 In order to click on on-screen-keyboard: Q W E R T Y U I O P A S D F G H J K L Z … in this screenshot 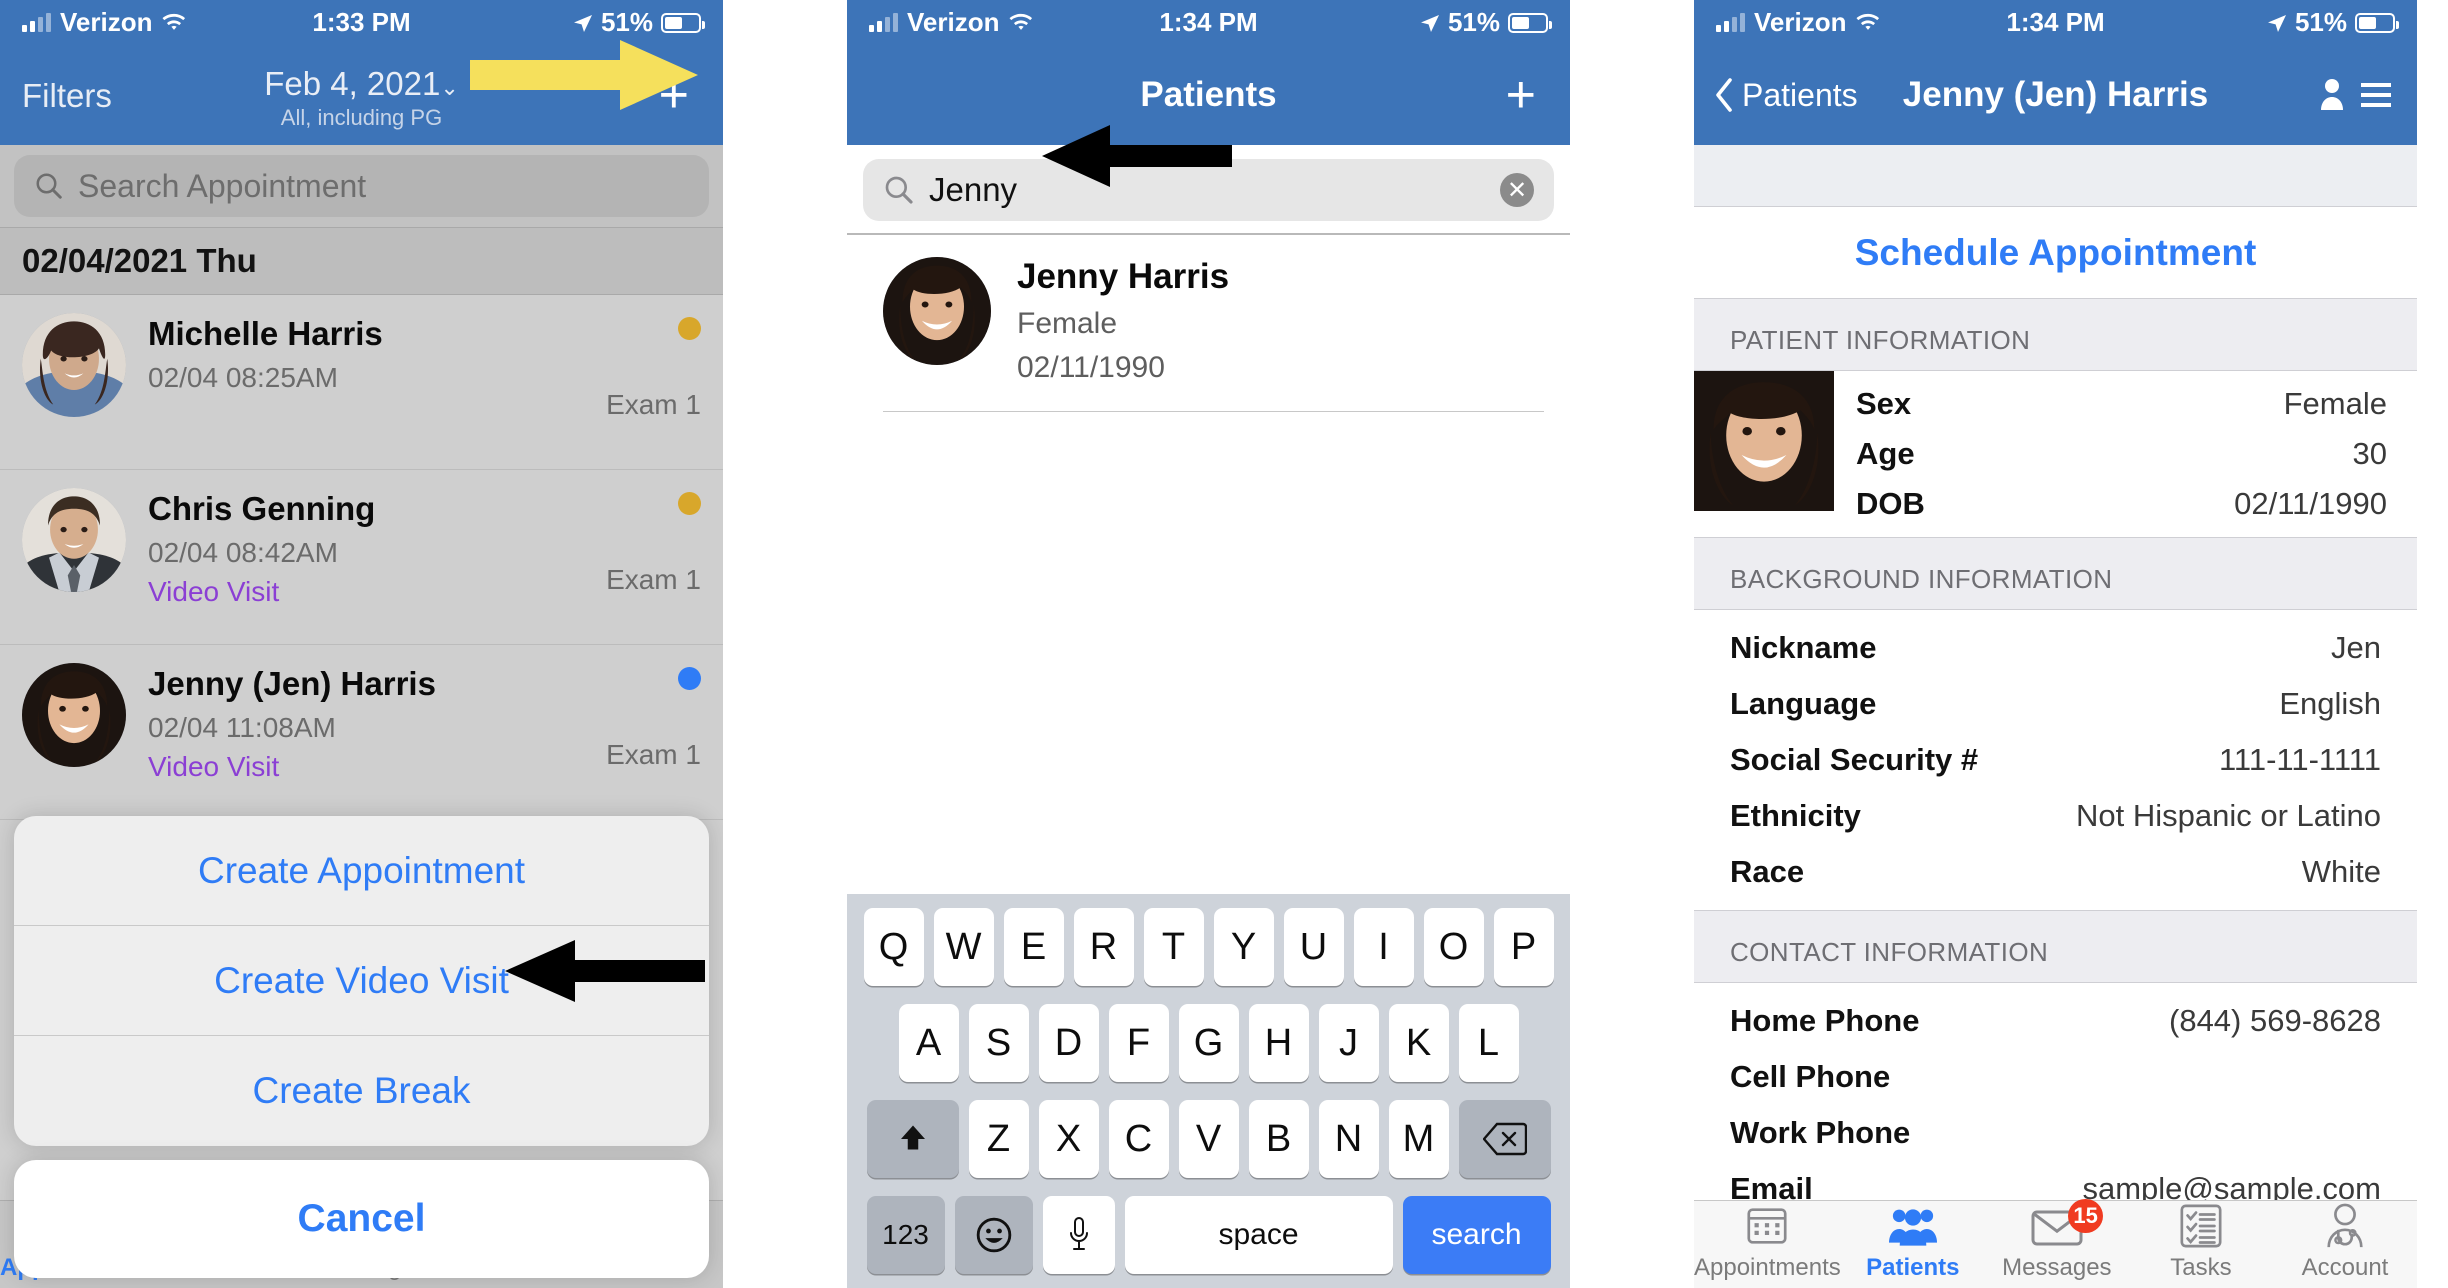, I will do `click(1208, 1091)`.